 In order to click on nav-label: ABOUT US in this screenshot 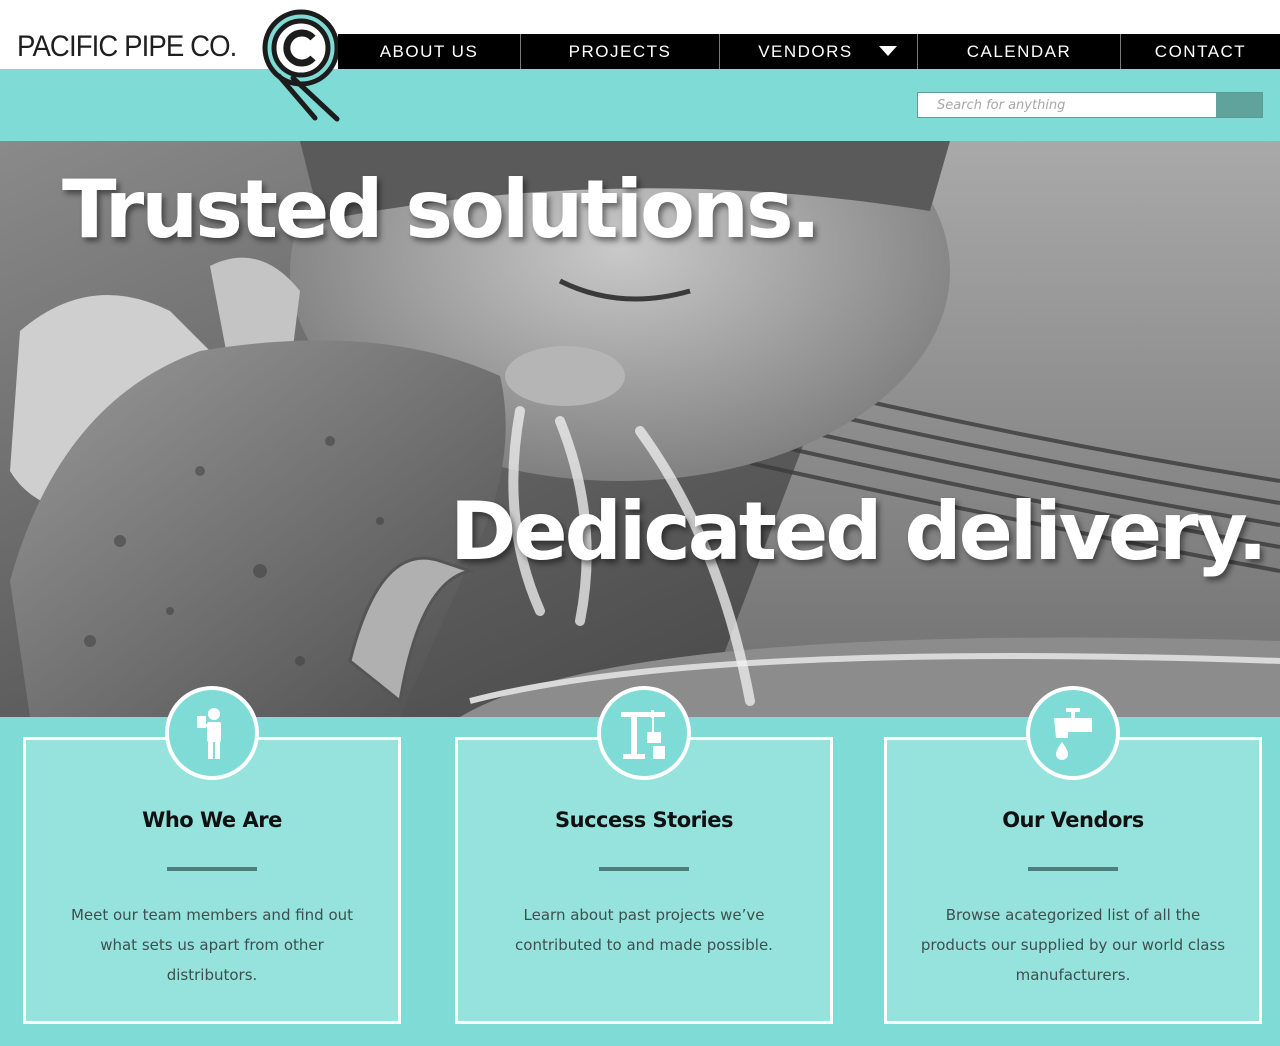, I will do `click(429, 51)`.